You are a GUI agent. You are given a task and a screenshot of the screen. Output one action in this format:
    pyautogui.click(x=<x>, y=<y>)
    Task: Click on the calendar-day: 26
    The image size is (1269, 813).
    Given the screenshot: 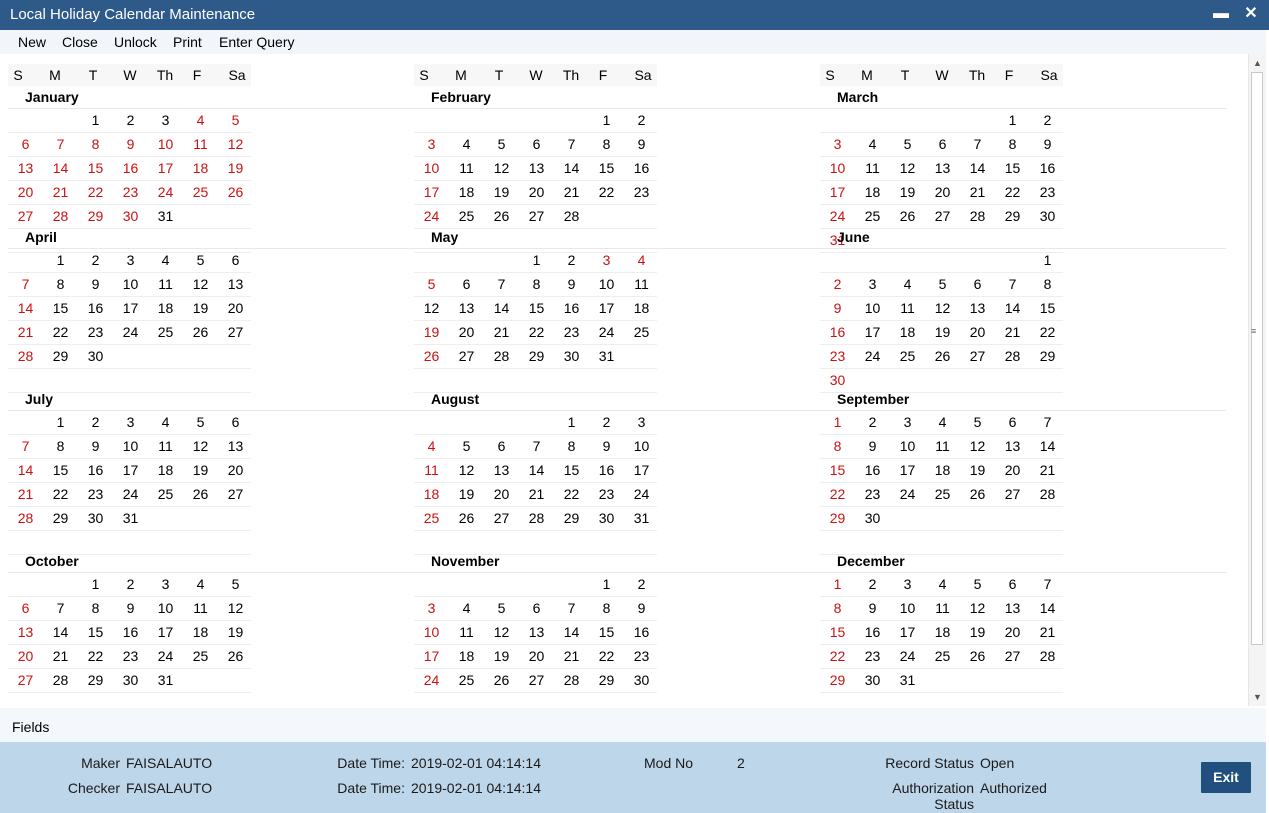 What is the action you would take?
    pyautogui.click(x=235, y=192)
    